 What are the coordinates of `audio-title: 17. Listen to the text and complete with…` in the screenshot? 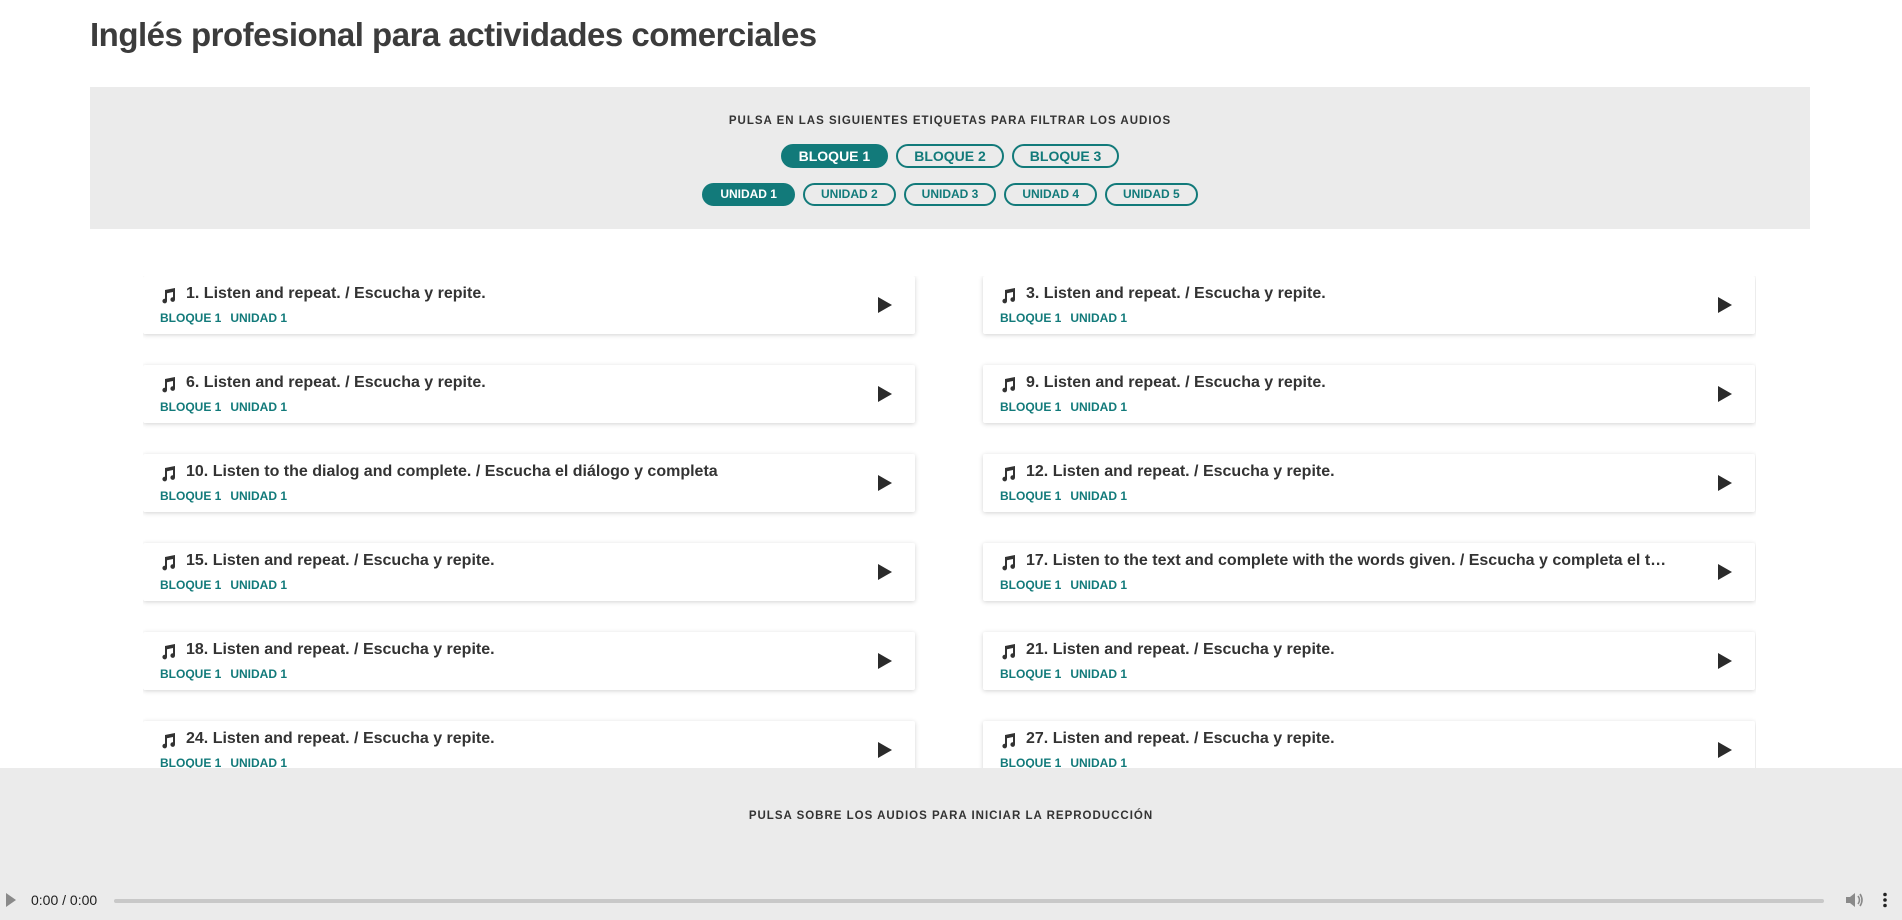 It's located at (1346, 560).